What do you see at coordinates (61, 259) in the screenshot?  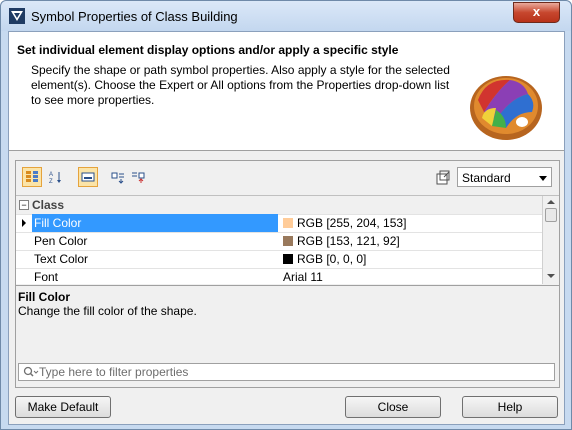 I see `property-name: Text Color` at bounding box center [61, 259].